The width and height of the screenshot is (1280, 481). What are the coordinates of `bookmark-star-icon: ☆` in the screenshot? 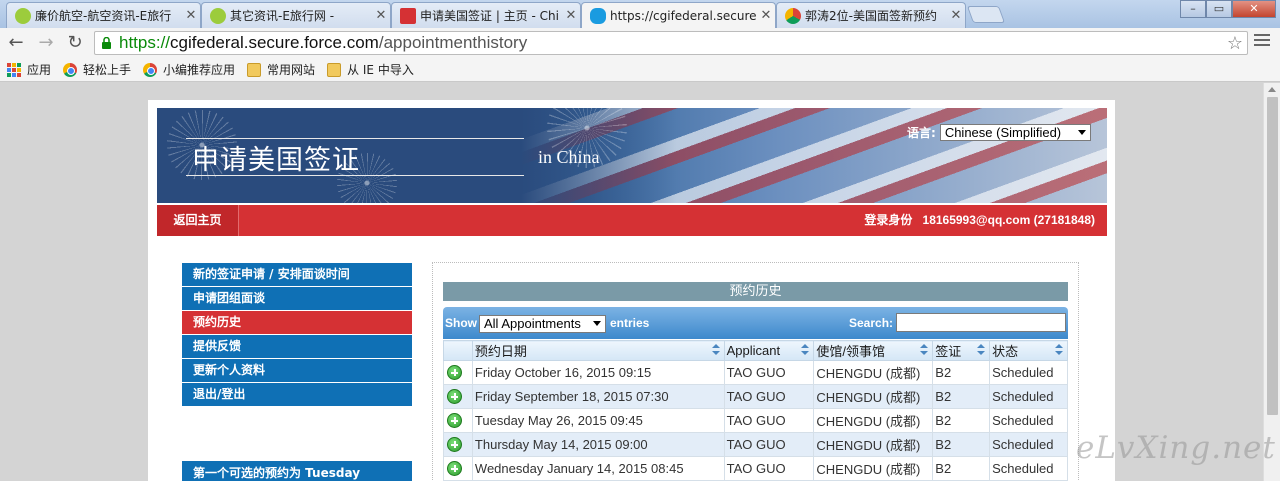 It's located at (1235, 43).